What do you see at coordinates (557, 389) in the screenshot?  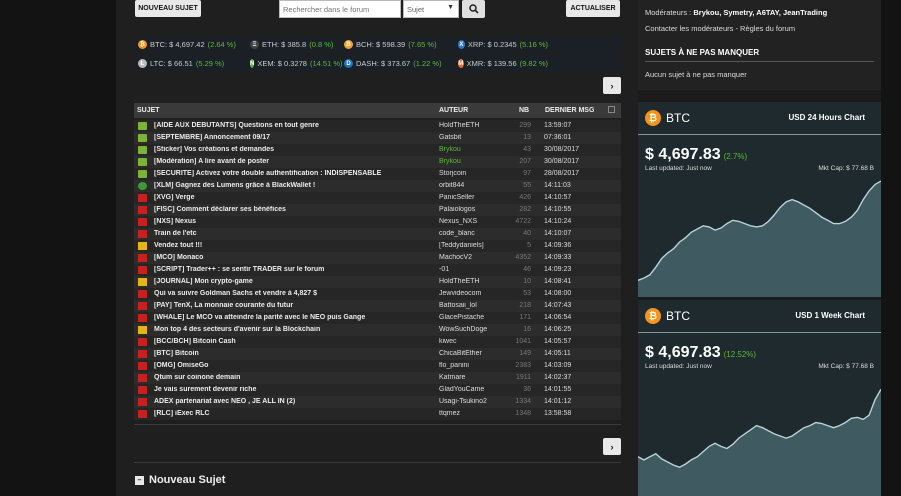 I see `topic-last-message: 14:01:55` at bounding box center [557, 389].